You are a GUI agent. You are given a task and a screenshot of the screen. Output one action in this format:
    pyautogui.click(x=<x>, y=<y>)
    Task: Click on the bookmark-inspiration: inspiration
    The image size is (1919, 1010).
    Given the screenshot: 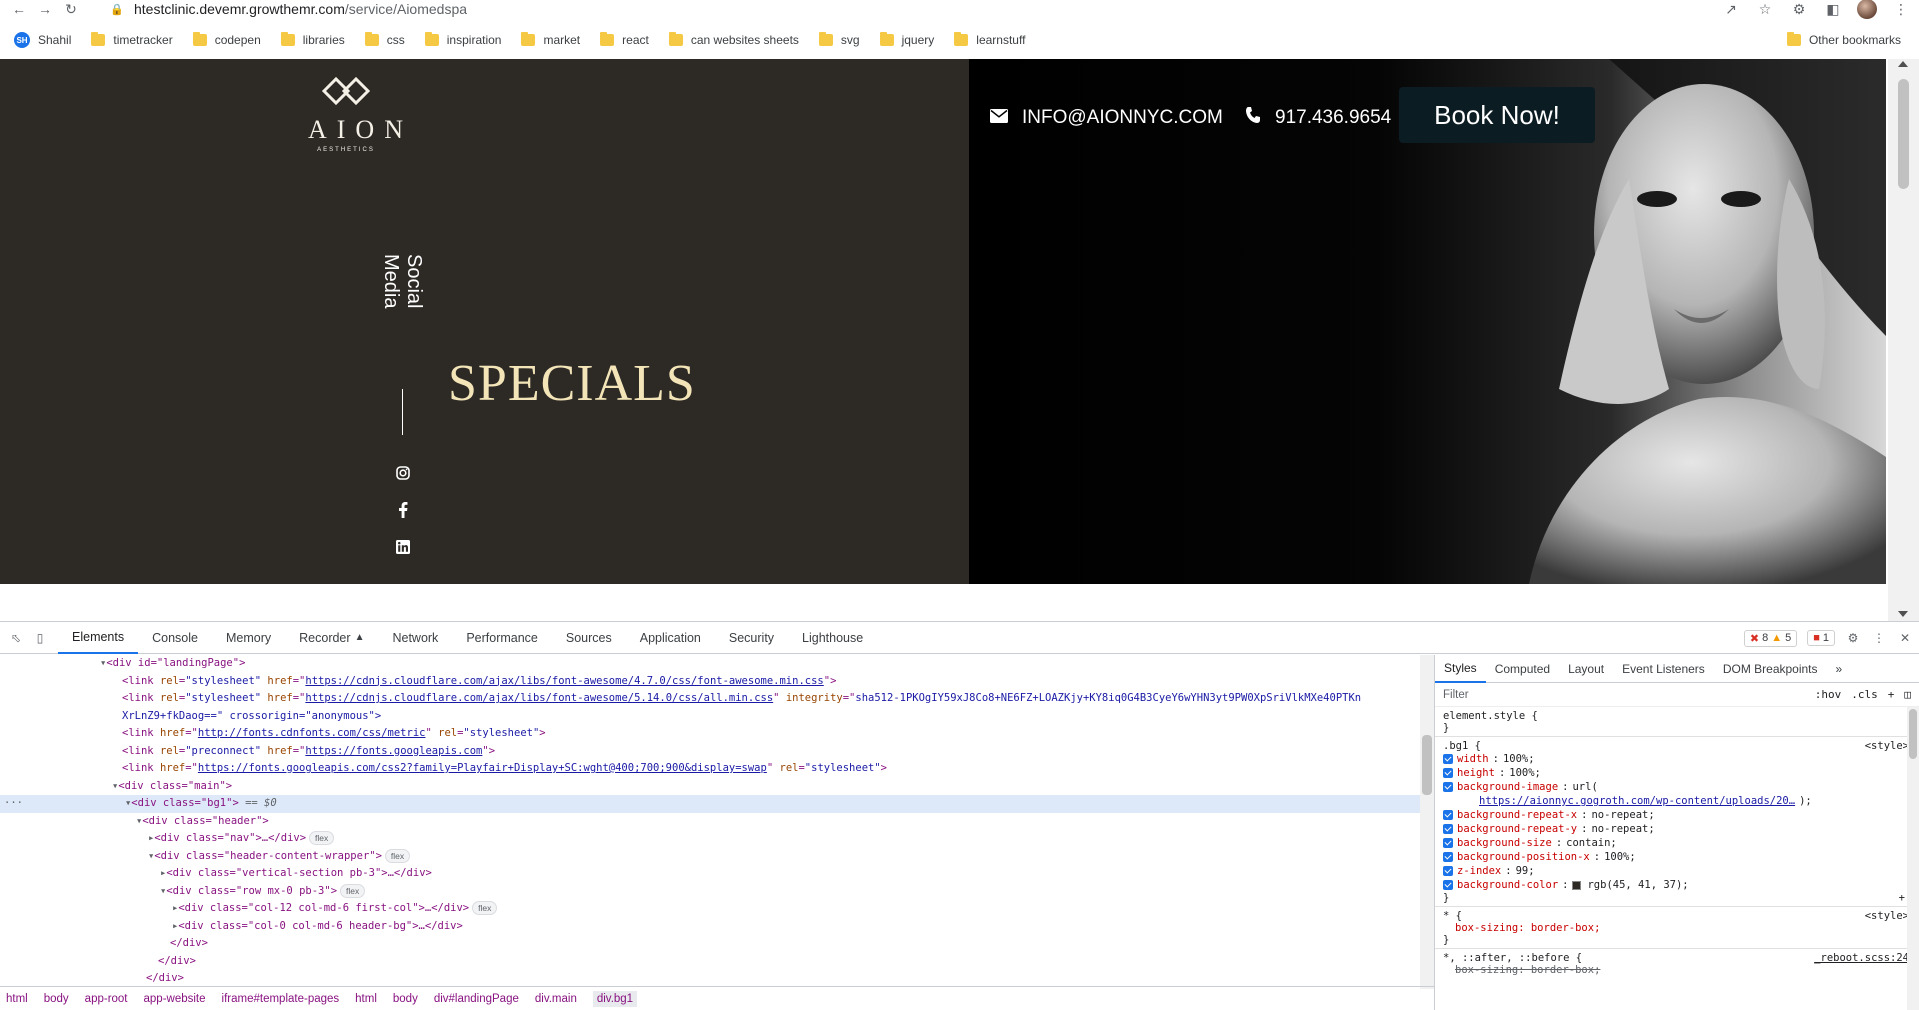 What is the action you would take?
    pyautogui.click(x=463, y=40)
    